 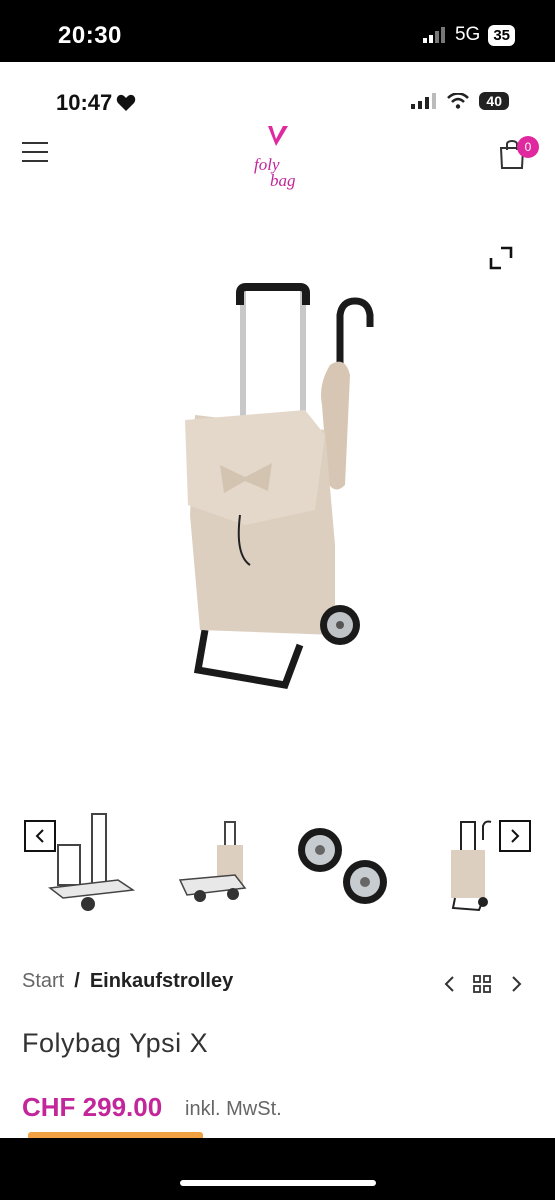 What do you see at coordinates (283, 180) in the screenshot?
I see `logo-text-bag: bag` at bounding box center [283, 180].